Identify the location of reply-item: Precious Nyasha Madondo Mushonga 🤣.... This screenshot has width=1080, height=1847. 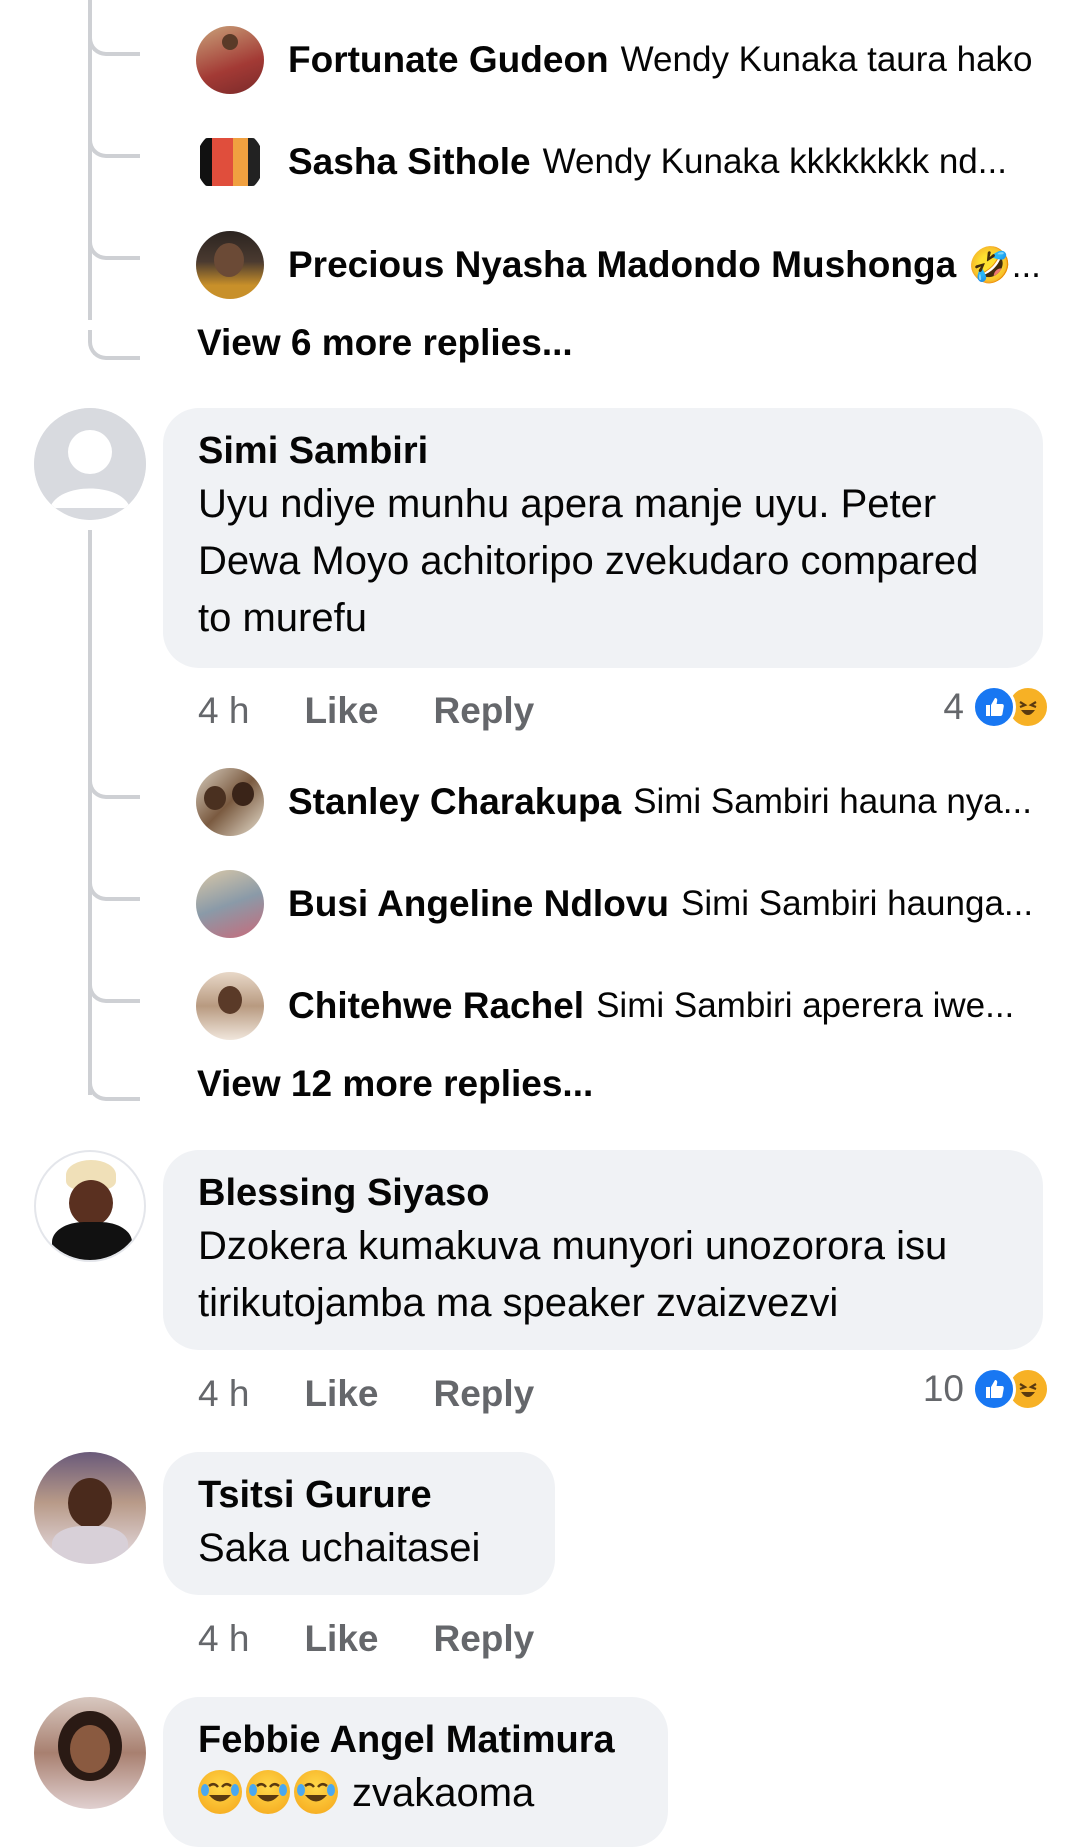
(618, 265).